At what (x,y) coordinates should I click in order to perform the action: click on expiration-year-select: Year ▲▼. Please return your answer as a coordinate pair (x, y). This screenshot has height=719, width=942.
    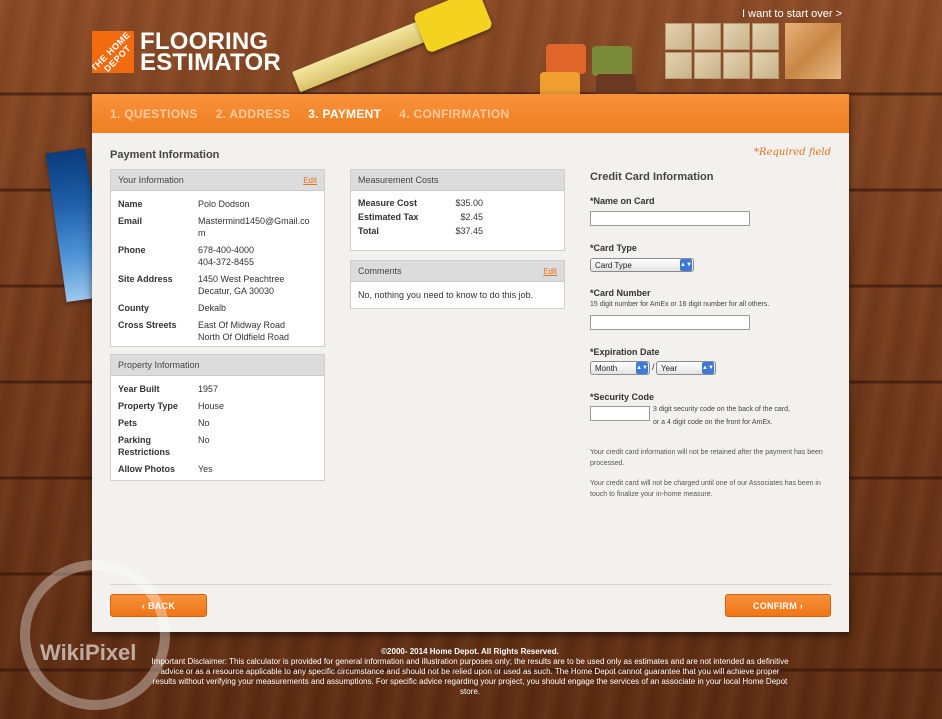
    Looking at the image, I should click on (686, 368).